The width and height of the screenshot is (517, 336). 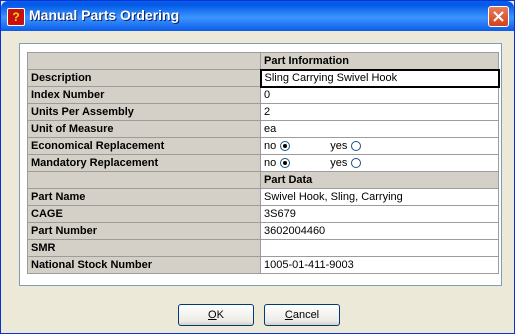 I want to click on economical-no-radio, so click(x=285, y=146).